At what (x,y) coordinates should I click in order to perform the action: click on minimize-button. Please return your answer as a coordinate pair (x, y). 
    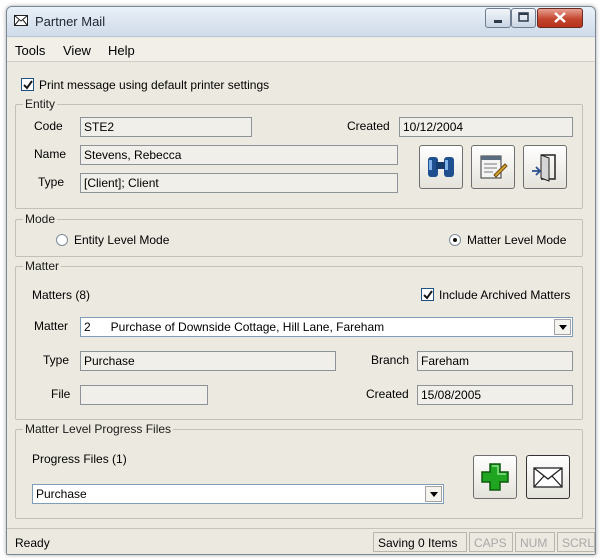
    Looking at the image, I should click on (498, 18).